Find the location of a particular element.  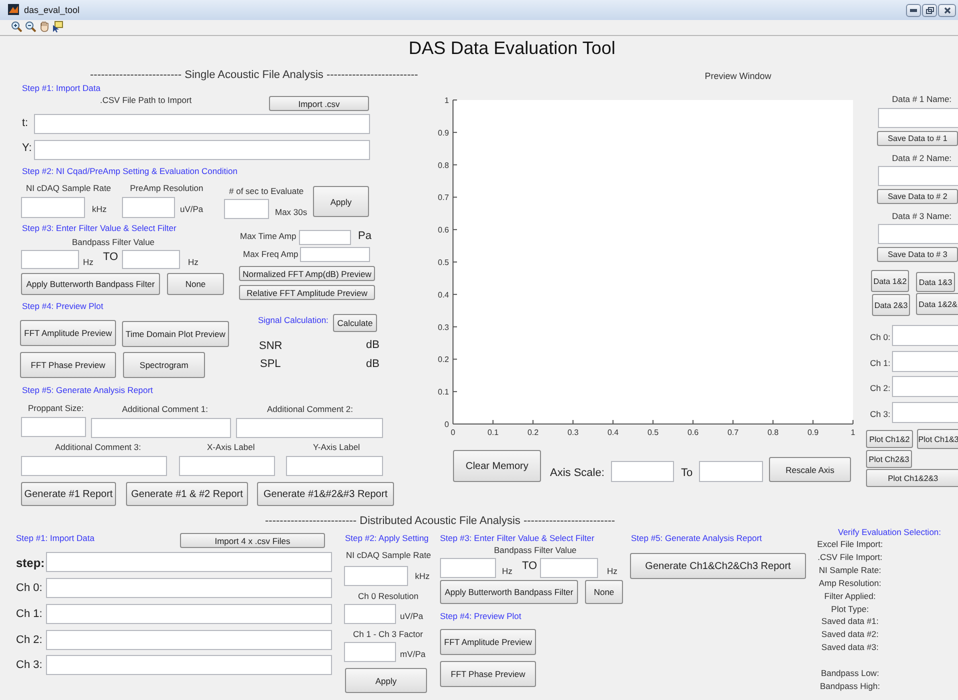

verify-label: Saved data #1: is located at coordinates (850, 621).